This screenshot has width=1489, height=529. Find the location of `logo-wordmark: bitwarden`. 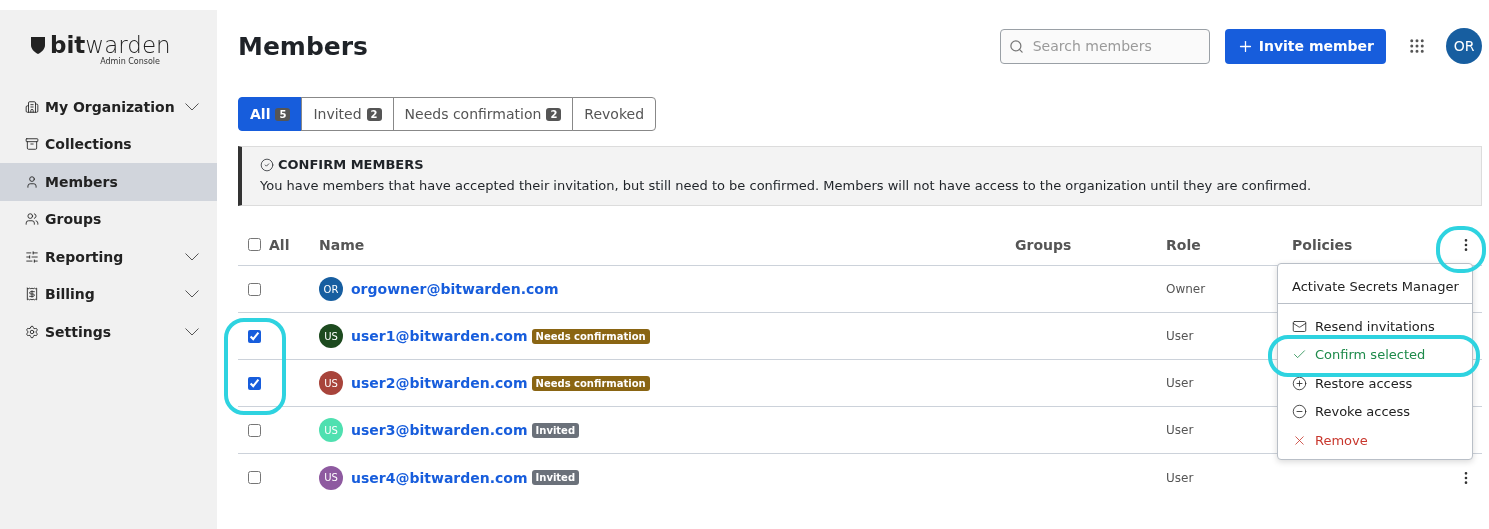

logo-wordmark: bitwarden is located at coordinates (110, 45).